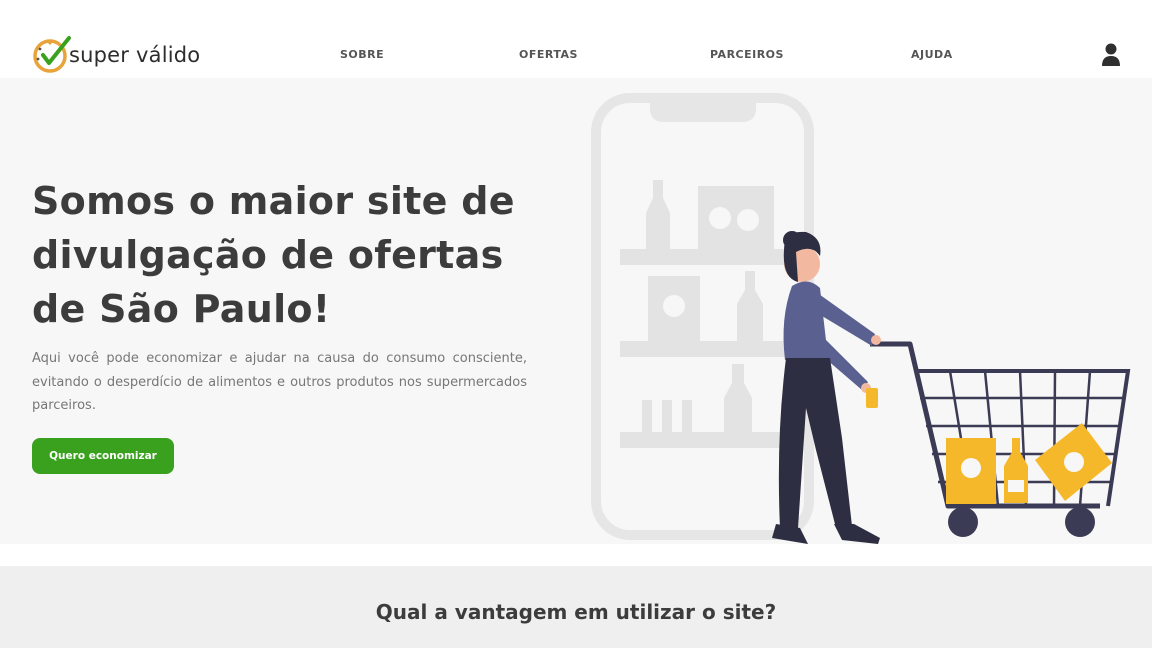  What do you see at coordinates (576, 612) in the screenshot?
I see `section-title: Qual a vantagem em utilizar o site?` at bounding box center [576, 612].